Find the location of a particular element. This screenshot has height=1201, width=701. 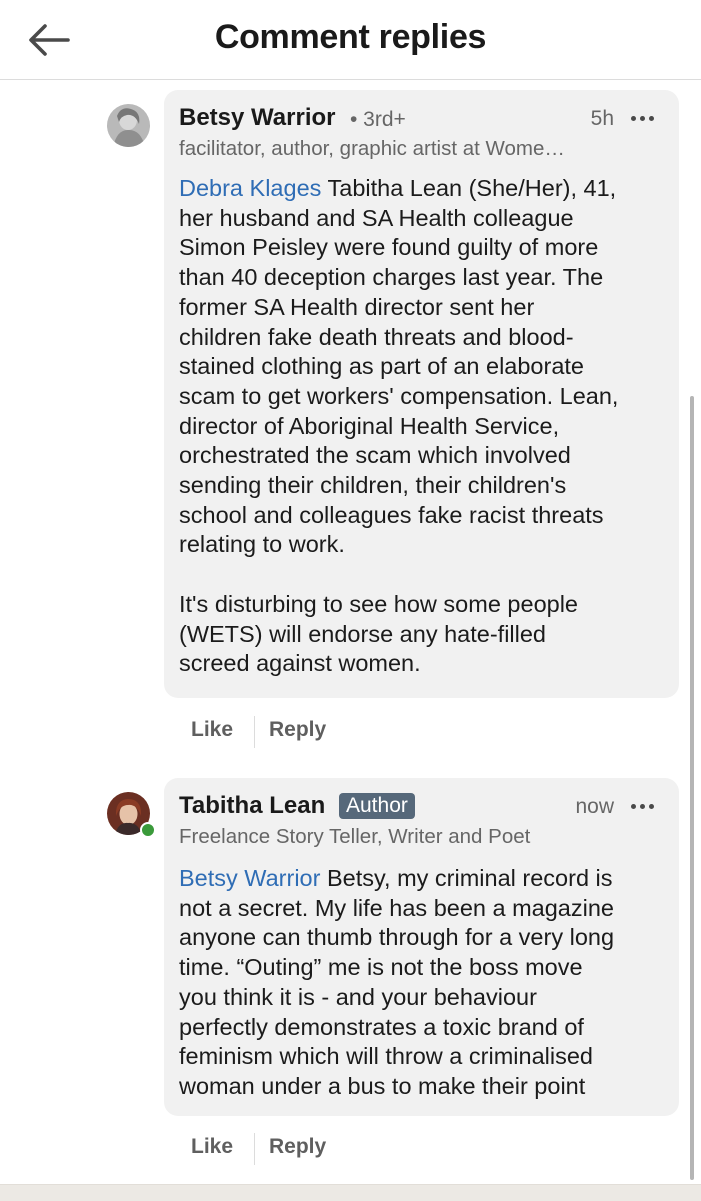

comment-line: It's disturbing to see how some people is located at coordinates (378, 603).